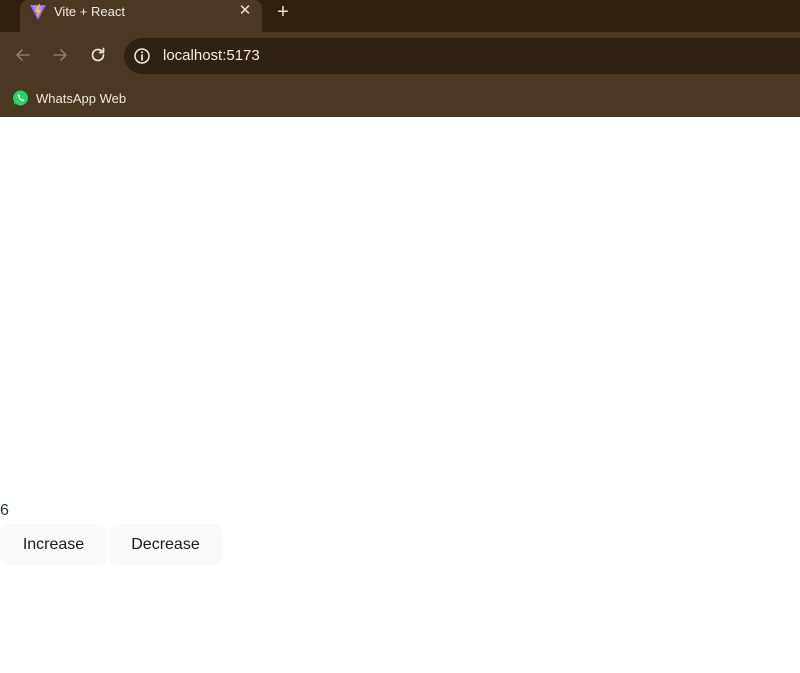  What do you see at coordinates (53, 544) in the screenshot?
I see `increase-button: Increase` at bounding box center [53, 544].